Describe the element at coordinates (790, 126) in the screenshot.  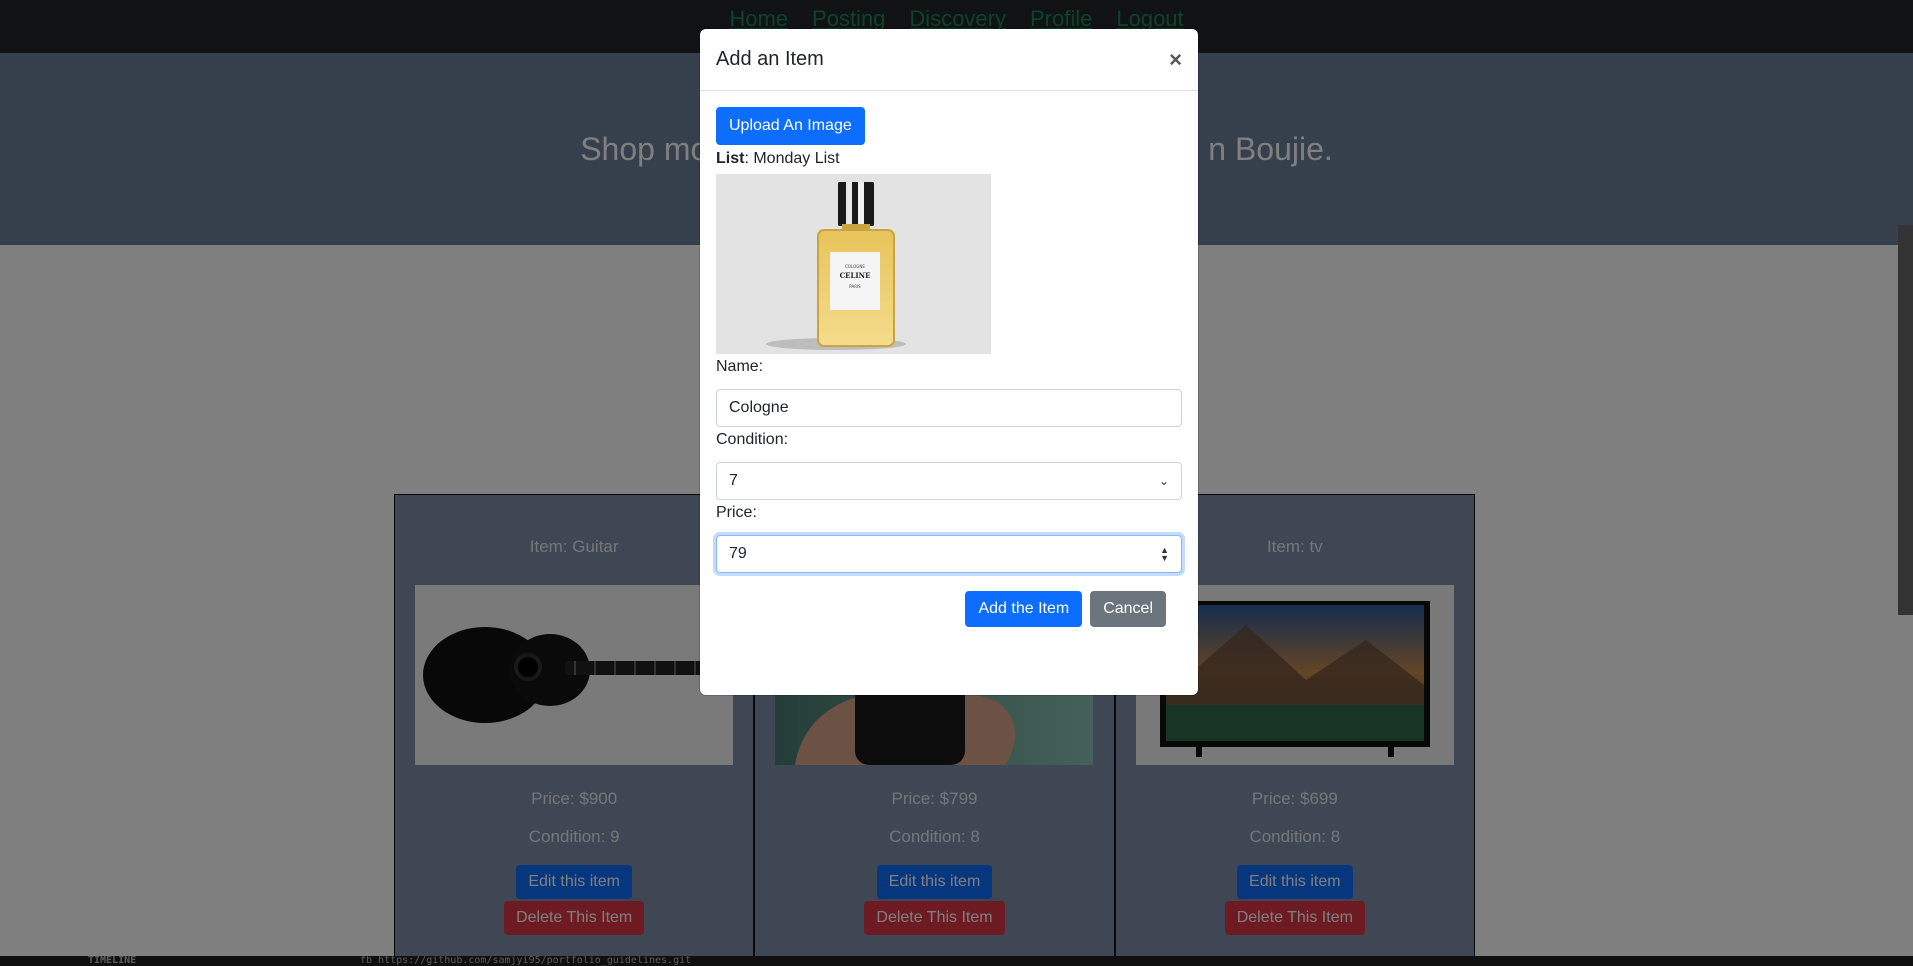
I see `upload-image-button: Upload An Image` at that location.